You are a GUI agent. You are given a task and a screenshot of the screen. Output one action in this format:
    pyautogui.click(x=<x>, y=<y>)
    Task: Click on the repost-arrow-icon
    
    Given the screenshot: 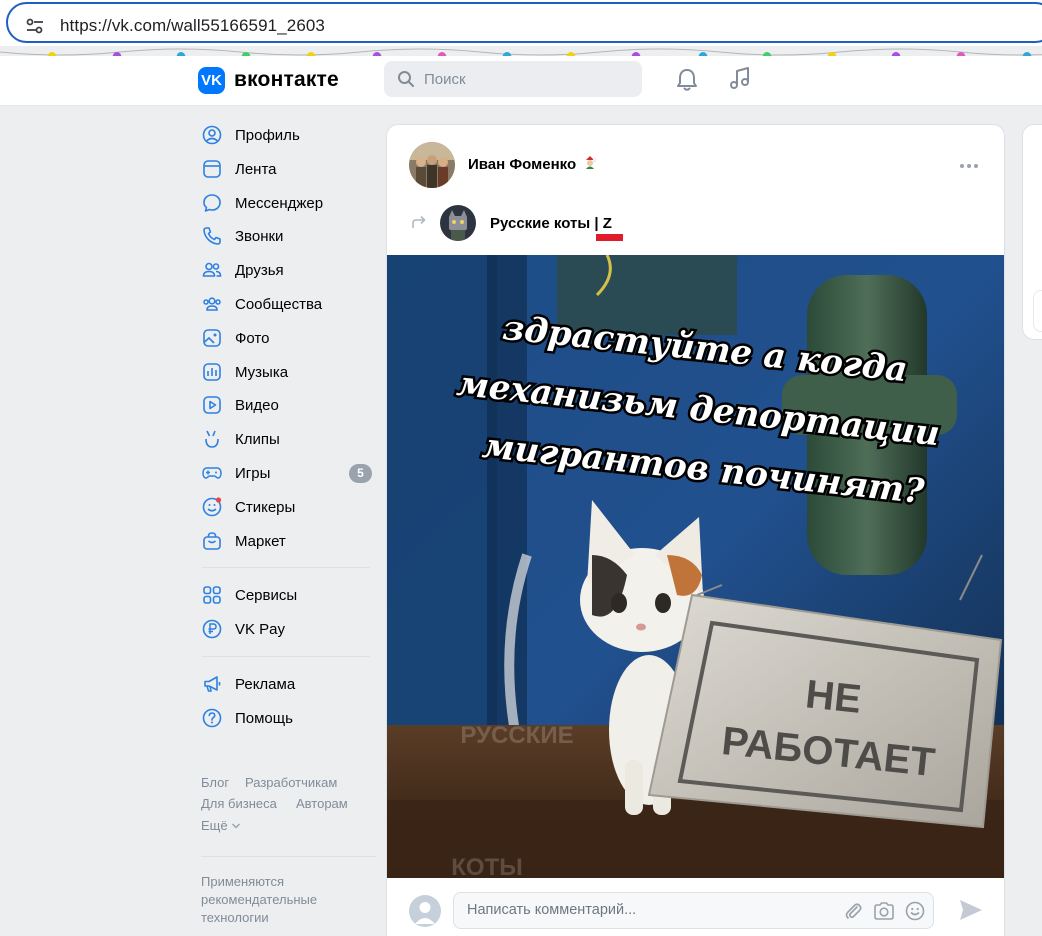 What is the action you would take?
    pyautogui.click(x=419, y=221)
    